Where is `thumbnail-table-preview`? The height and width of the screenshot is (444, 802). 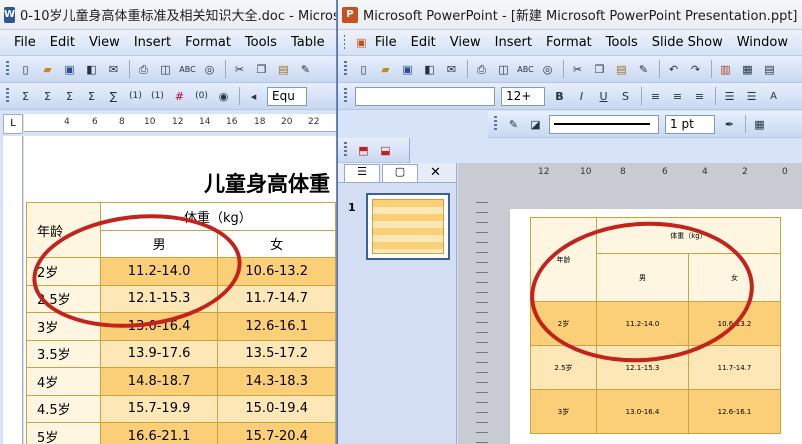
thumbnail-table-preview is located at coordinates (408, 226).